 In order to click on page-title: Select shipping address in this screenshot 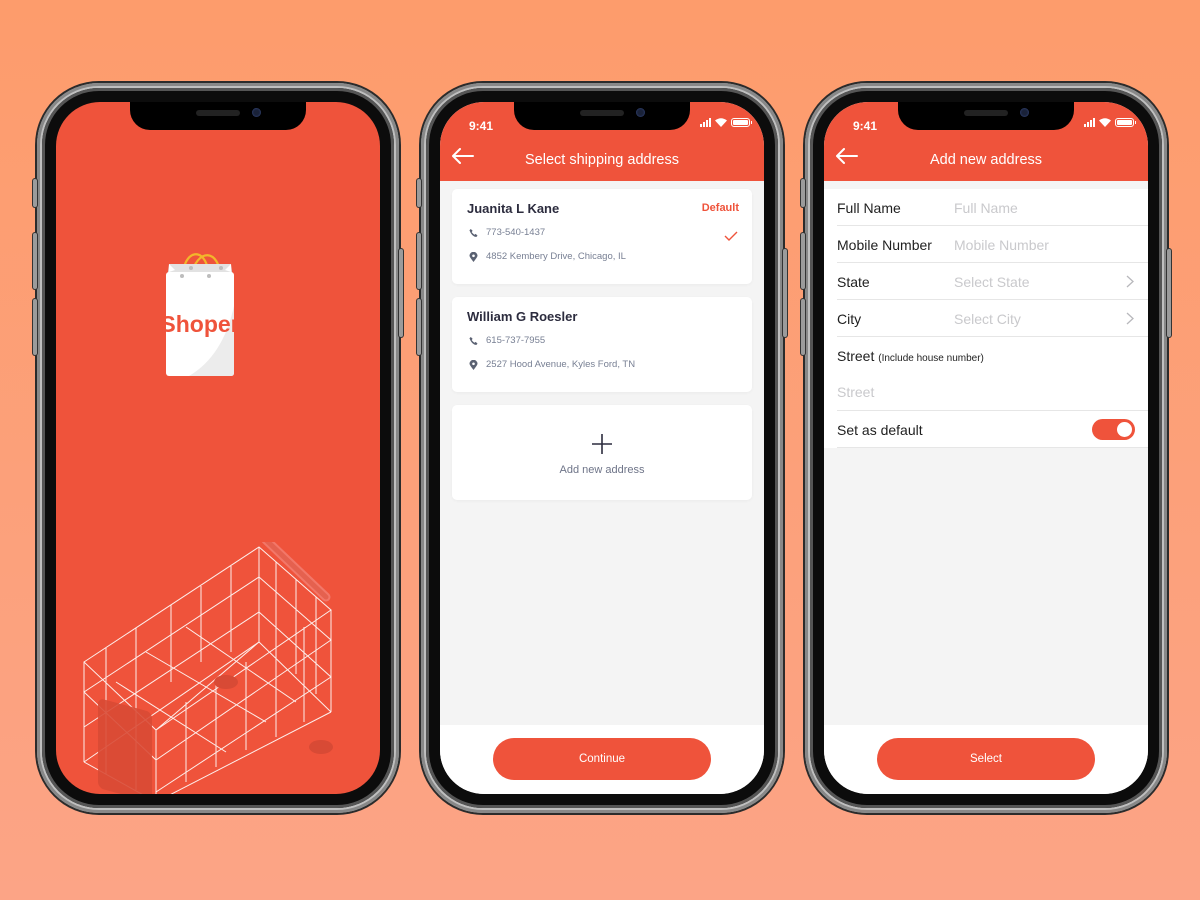, I will do `click(602, 160)`.